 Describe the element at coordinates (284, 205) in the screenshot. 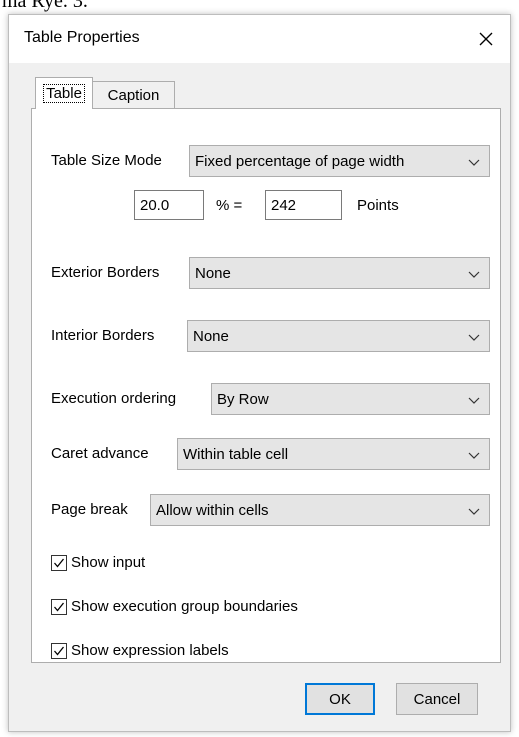

I see `points-value: 242` at that location.